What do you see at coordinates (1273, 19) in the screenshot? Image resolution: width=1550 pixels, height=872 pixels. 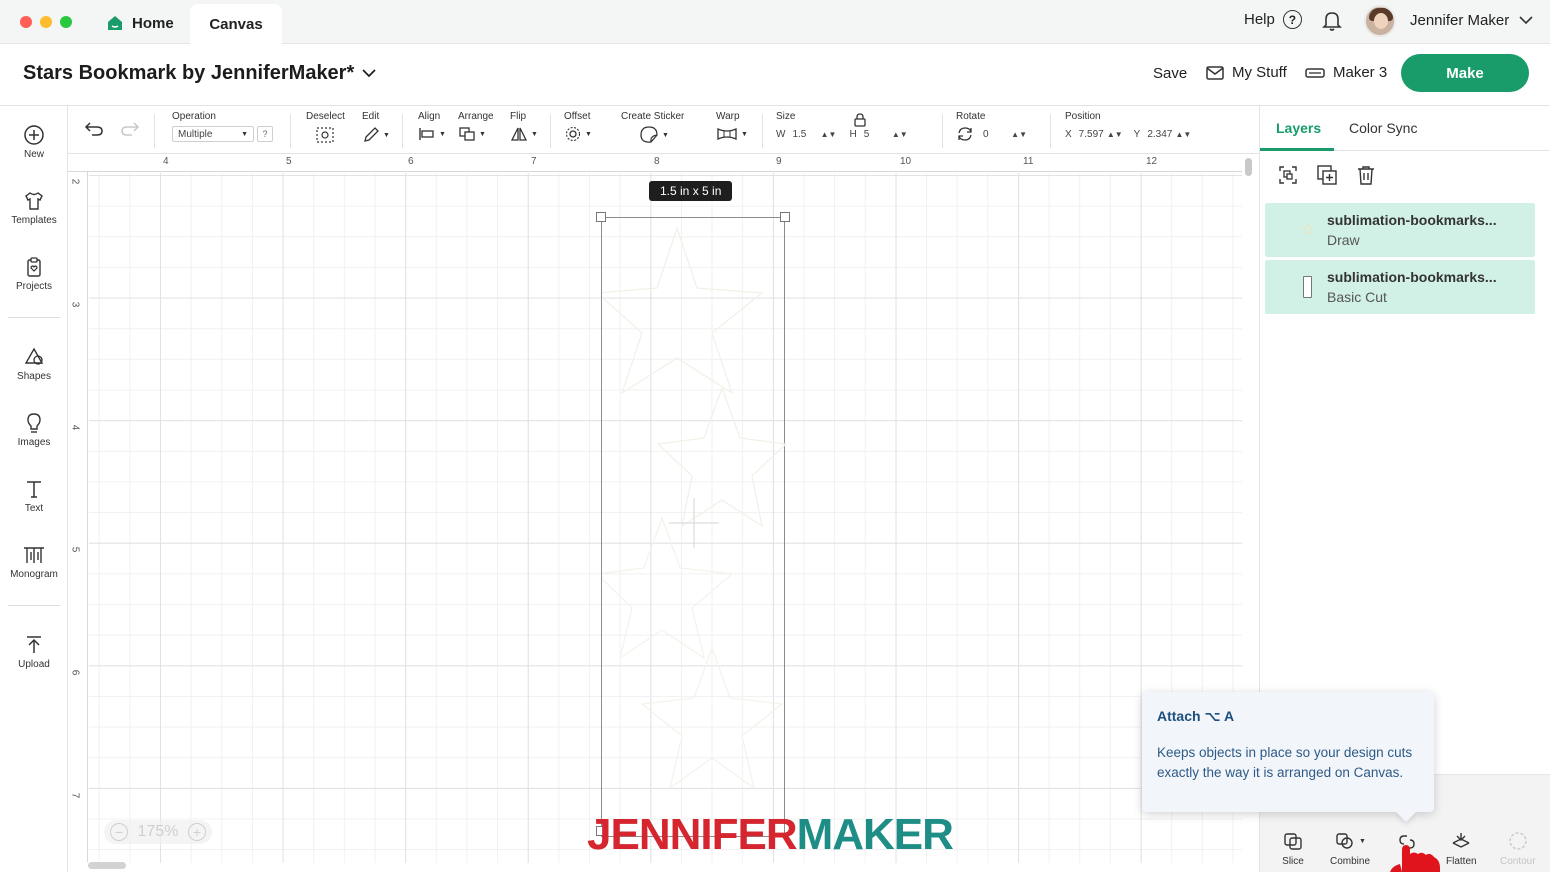 I see `help-button: Help ?` at bounding box center [1273, 19].